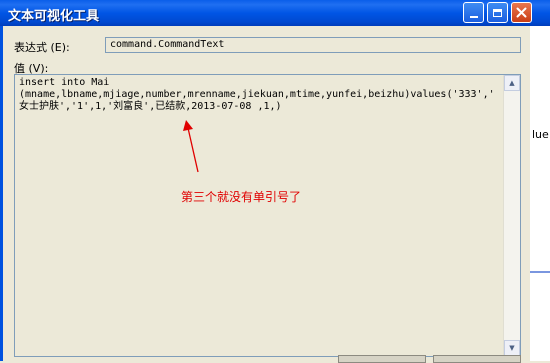 The height and width of the screenshot is (363, 550). I want to click on annotation-text: 第三个就没有单引号了, so click(241, 197).